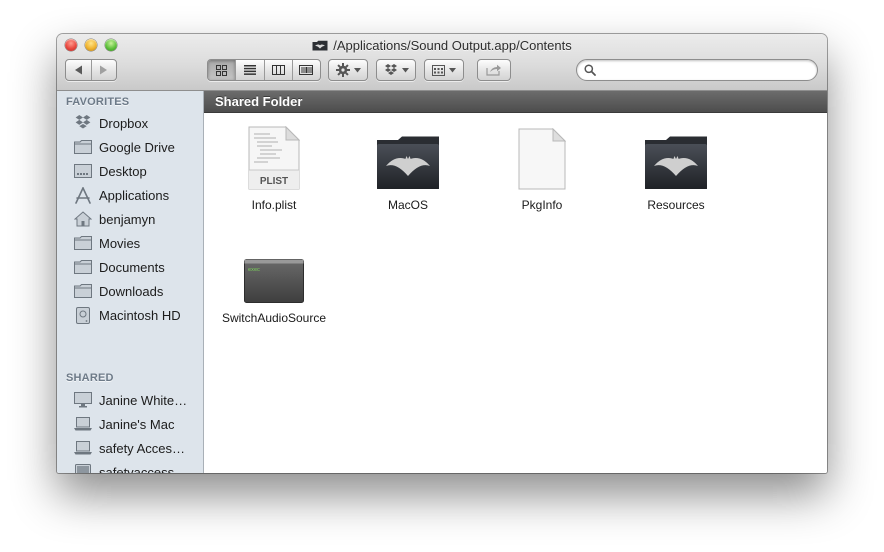 The image size is (884, 552). Describe the element at coordinates (124, 123) in the screenshot. I see `sidebar-item-label: Dropbox` at that location.